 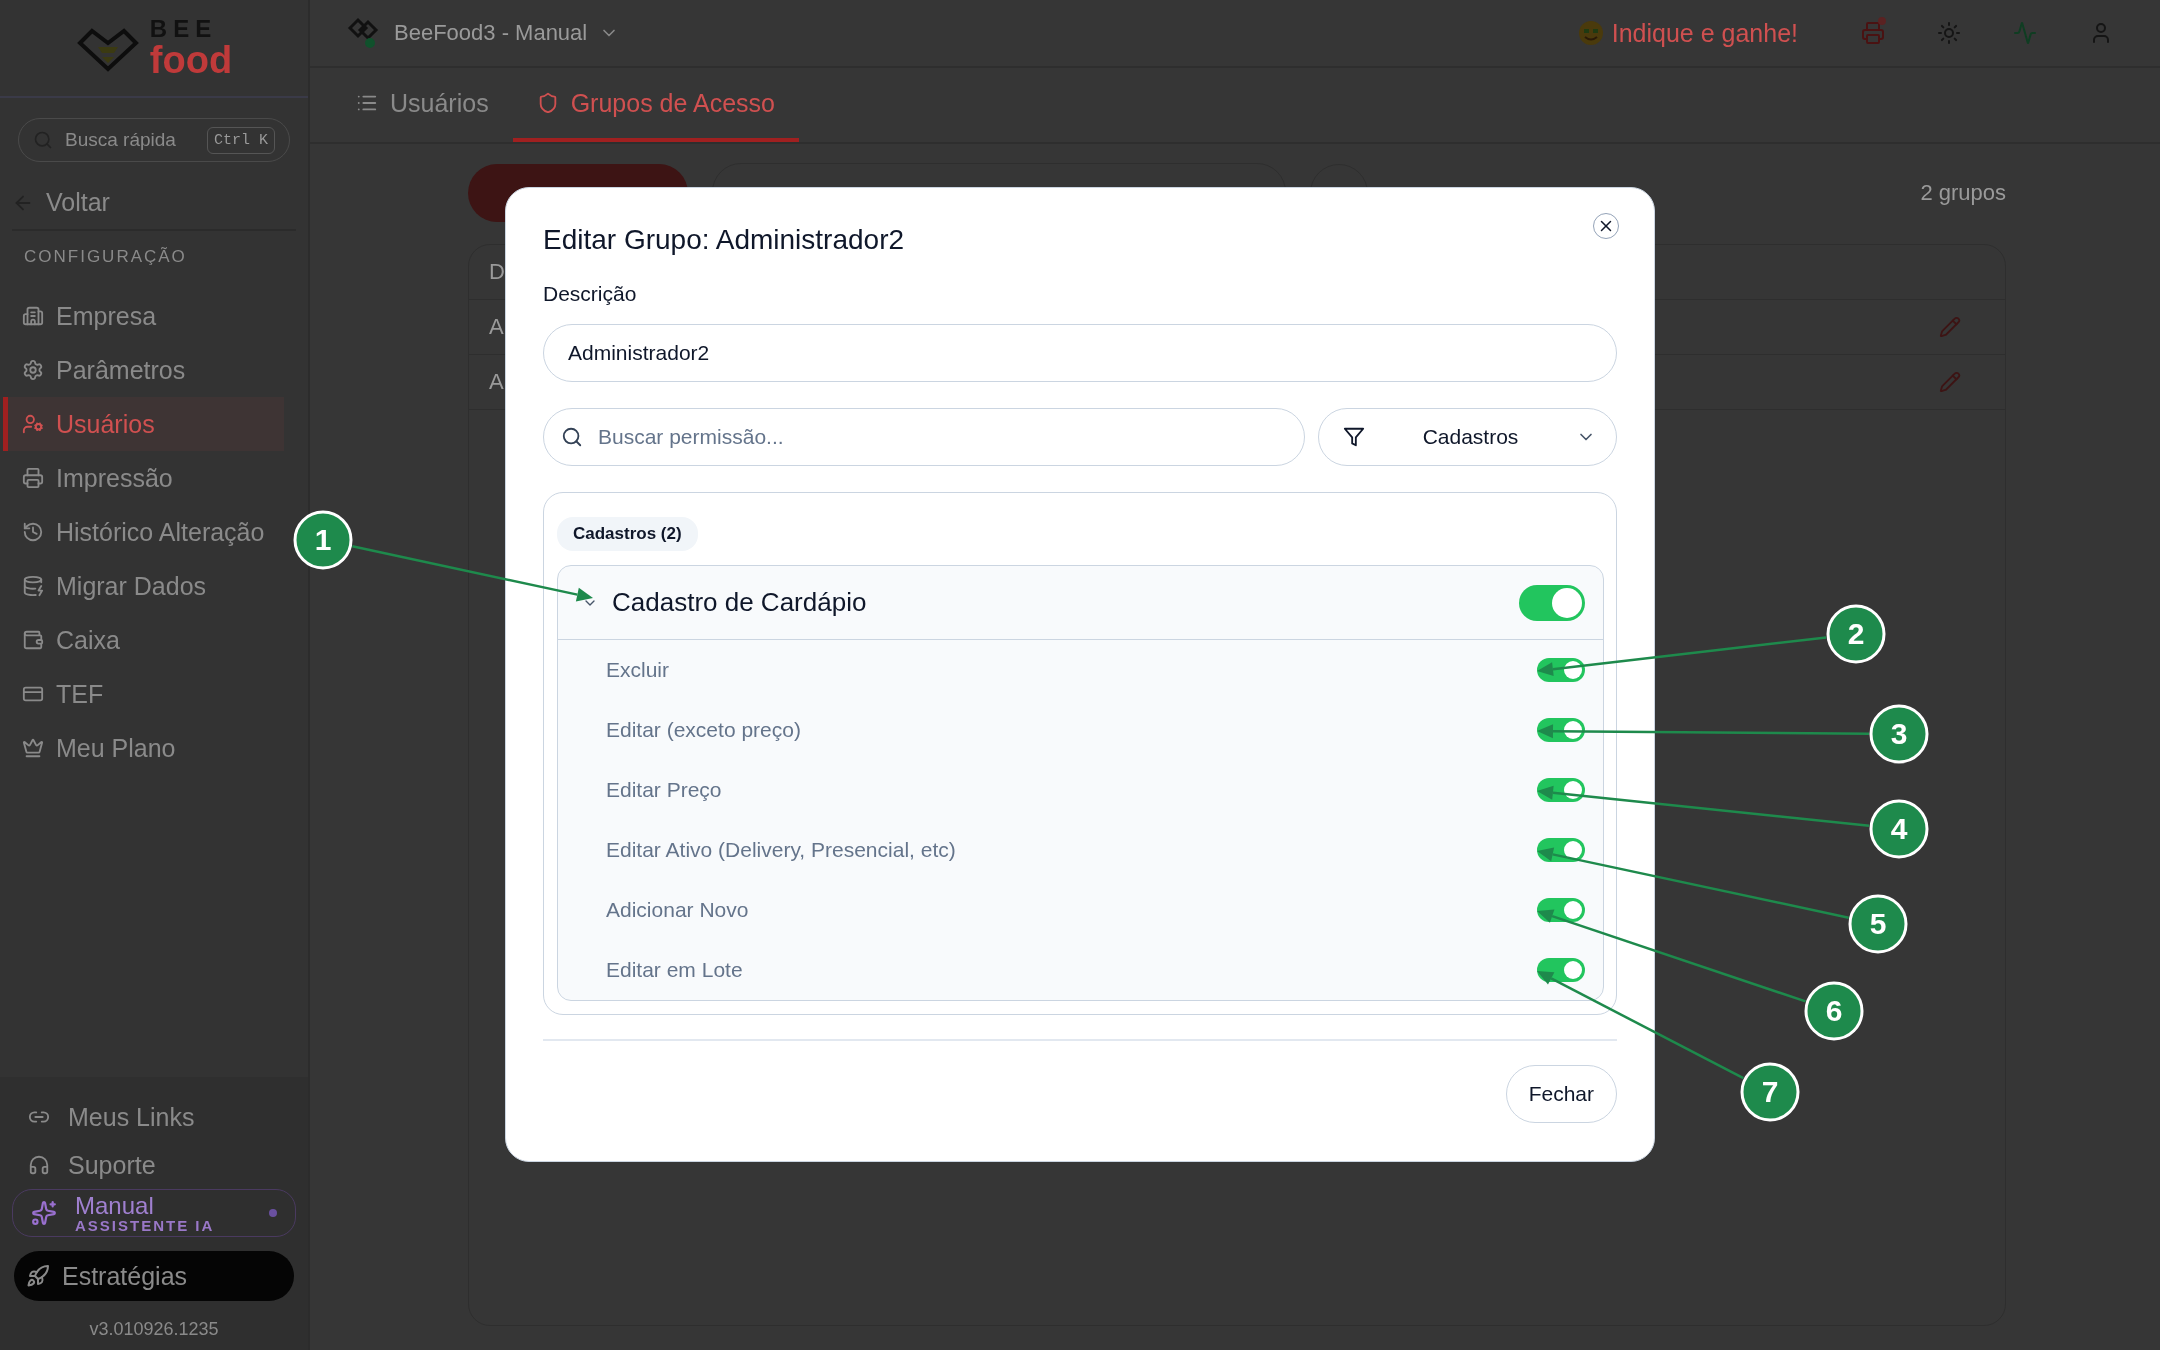 What do you see at coordinates (33, 748) in the screenshot?
I see `crown-icon` at bounding box center [33, 748].